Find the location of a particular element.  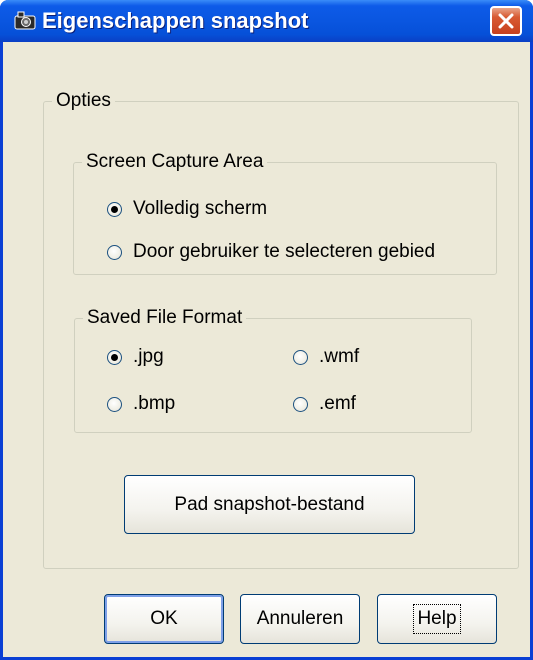

radio-bmp-label: .bmp is located at coordinates (154, 403).